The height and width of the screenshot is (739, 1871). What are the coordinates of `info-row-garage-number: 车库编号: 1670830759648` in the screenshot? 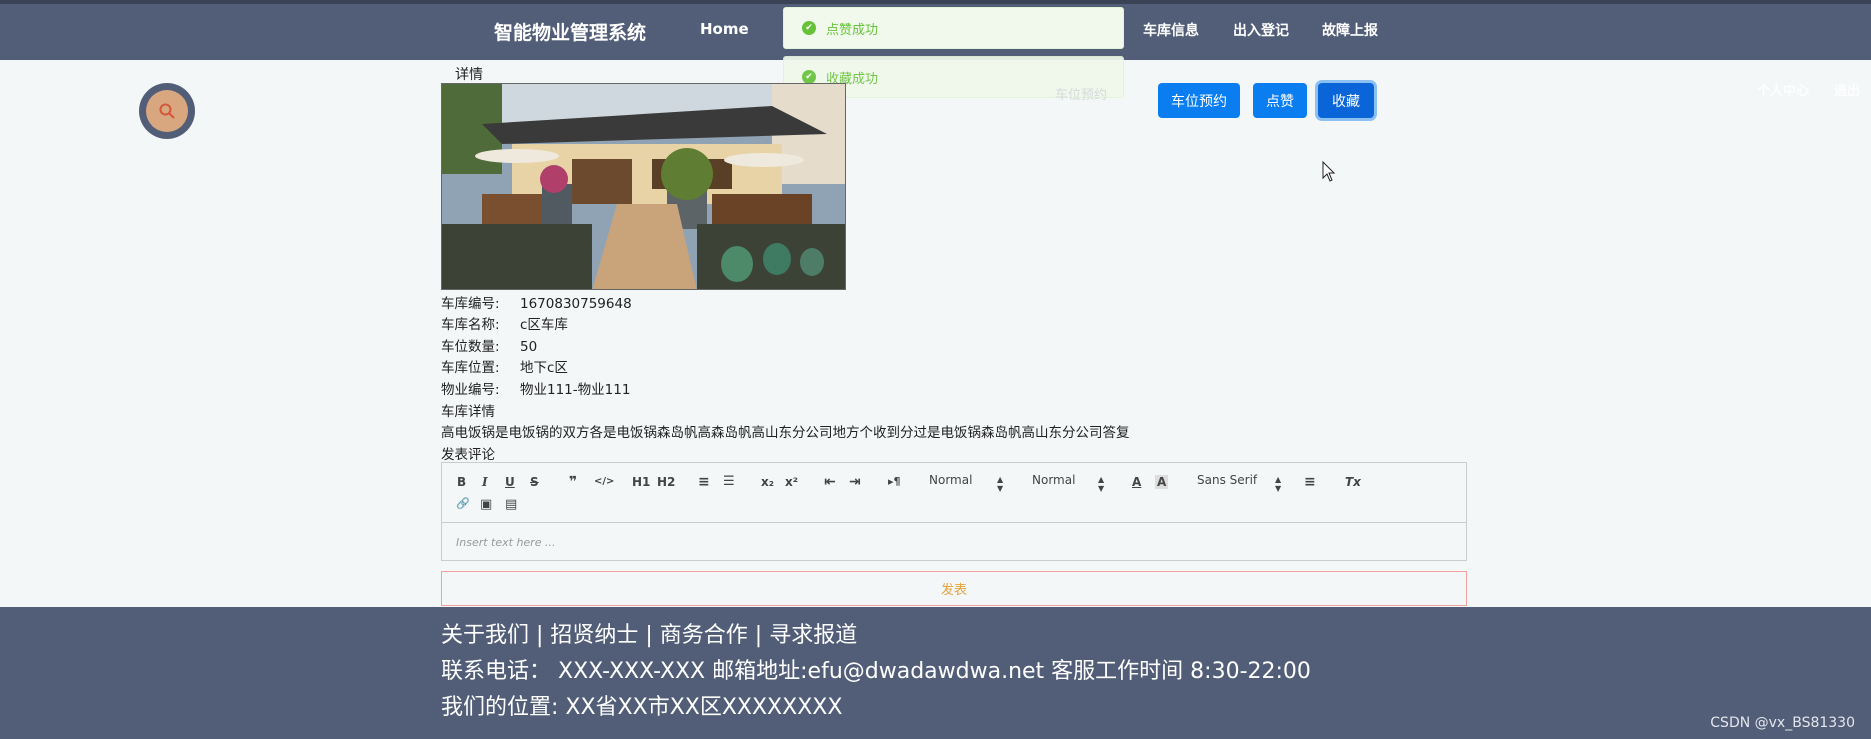 It's located at (536, 302).